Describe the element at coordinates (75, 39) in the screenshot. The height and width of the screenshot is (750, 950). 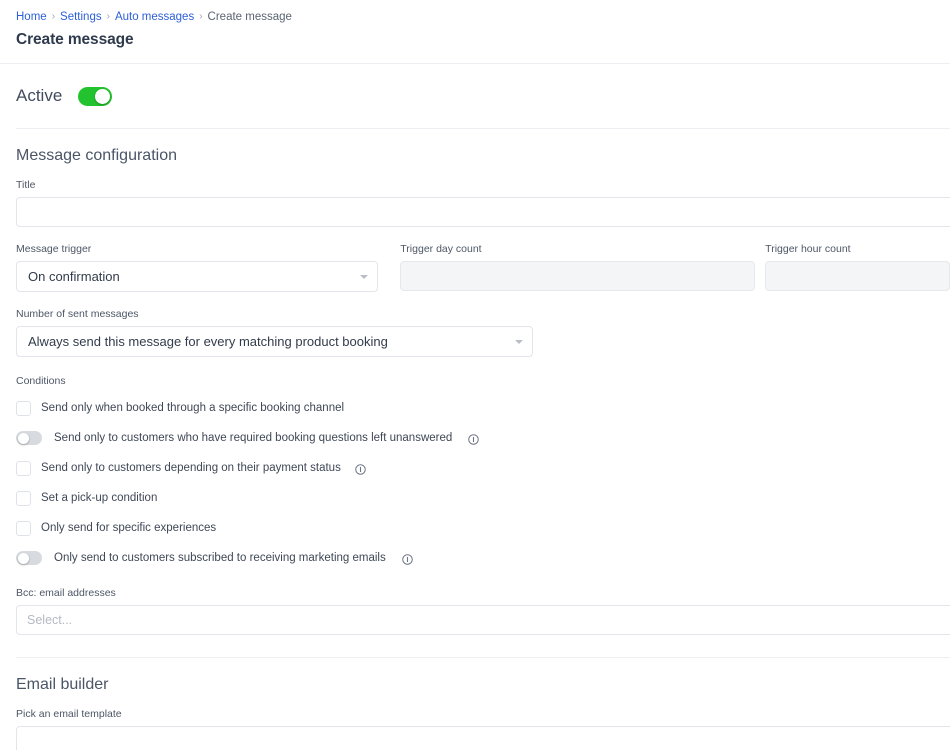
I see `page-title: Create message` at that location.